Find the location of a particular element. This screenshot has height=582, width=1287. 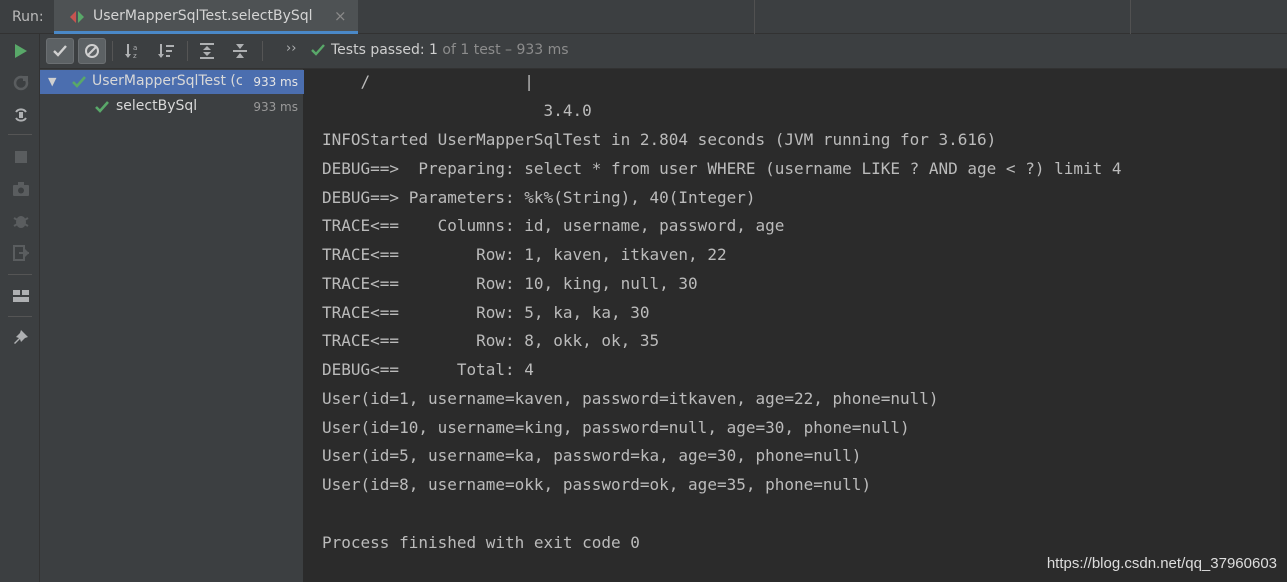

rerun-icon is located at coordinates (21, 51).